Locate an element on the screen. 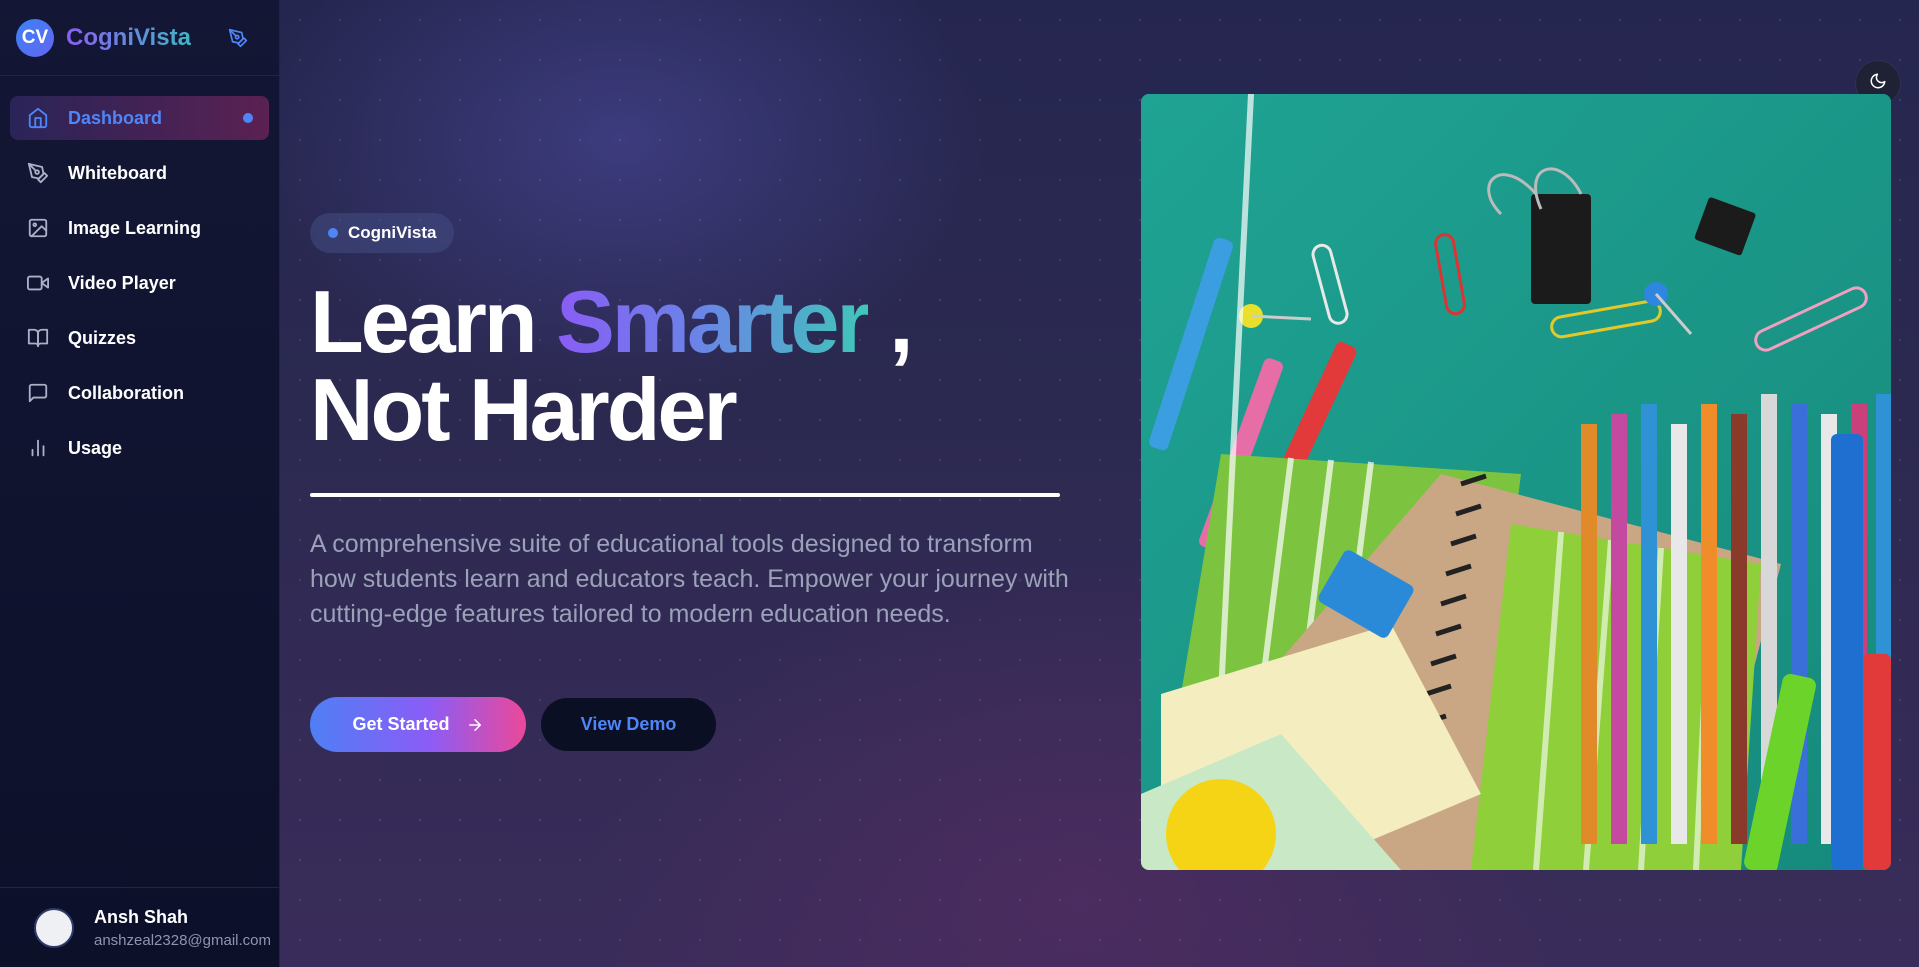 This screenshot has width=1919, height=967. headline-post: , is located at coordinates (890, 321).